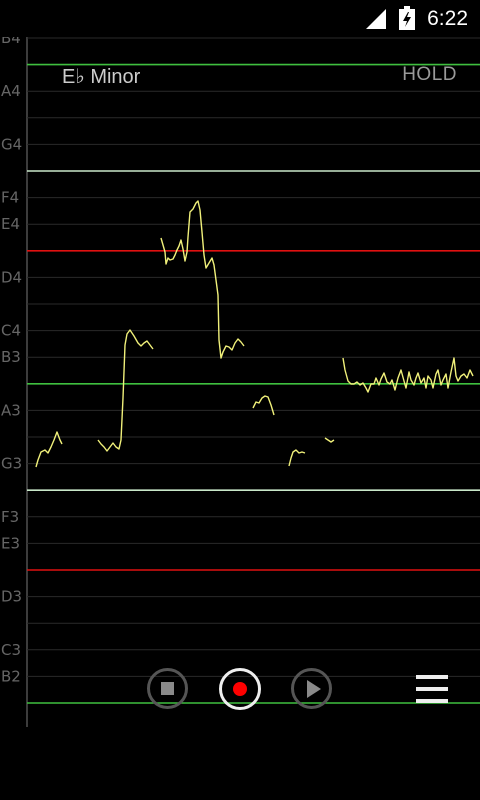  I want to click on note-label: E3, so click(10, 543).